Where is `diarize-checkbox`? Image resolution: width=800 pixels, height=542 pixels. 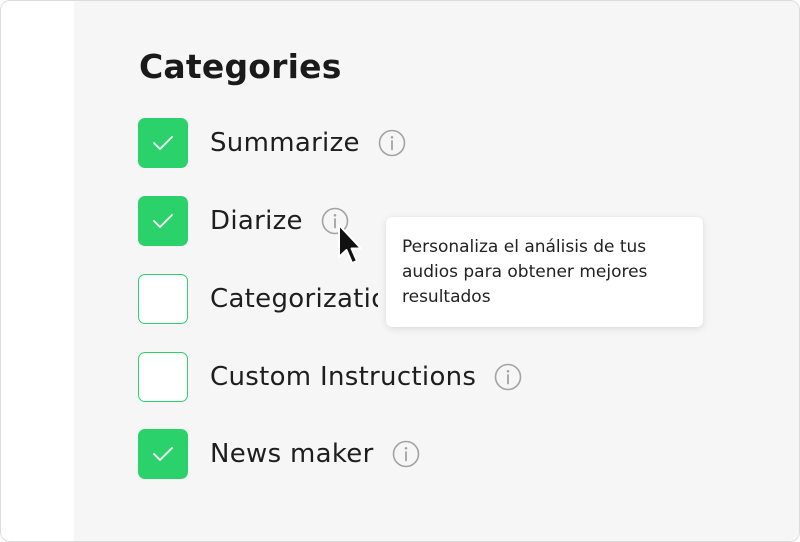 diarize-checkbox is located at coordinates (163, 221).